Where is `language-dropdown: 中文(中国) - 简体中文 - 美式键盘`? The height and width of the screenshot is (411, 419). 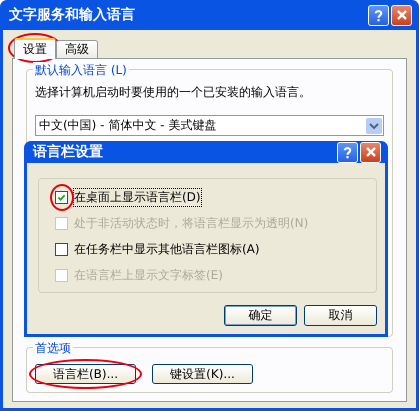 language-dropdown: 中文(中国) - 简体中文 - 美式键盘 is located at coordinates (209, 125).